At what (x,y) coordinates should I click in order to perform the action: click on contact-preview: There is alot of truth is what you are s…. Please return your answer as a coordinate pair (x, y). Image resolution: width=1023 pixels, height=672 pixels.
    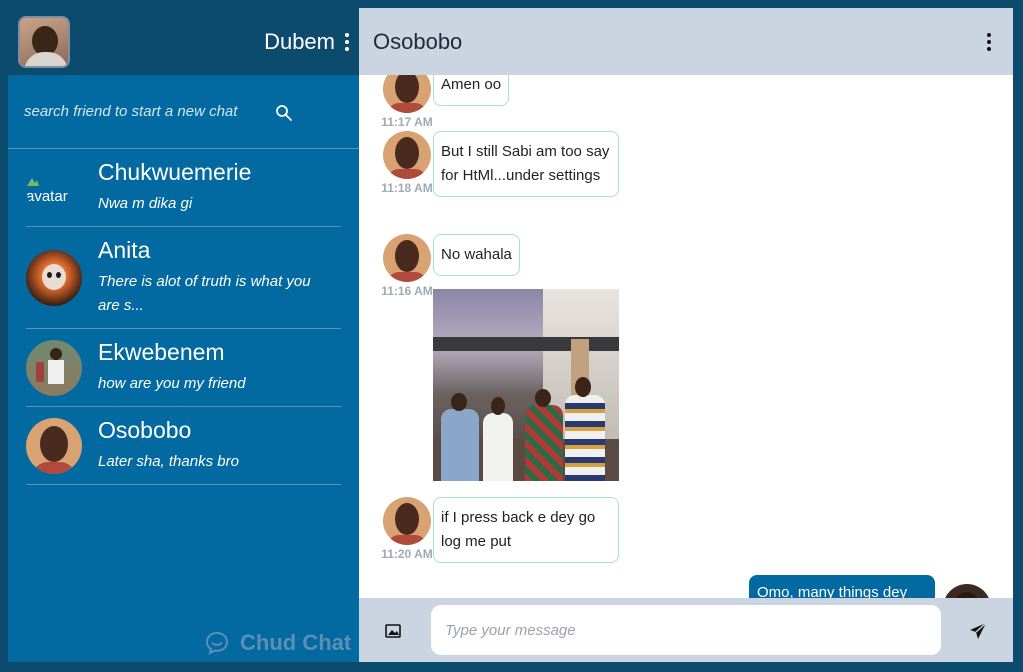
    Looking at the image, I should click on (204, 293).